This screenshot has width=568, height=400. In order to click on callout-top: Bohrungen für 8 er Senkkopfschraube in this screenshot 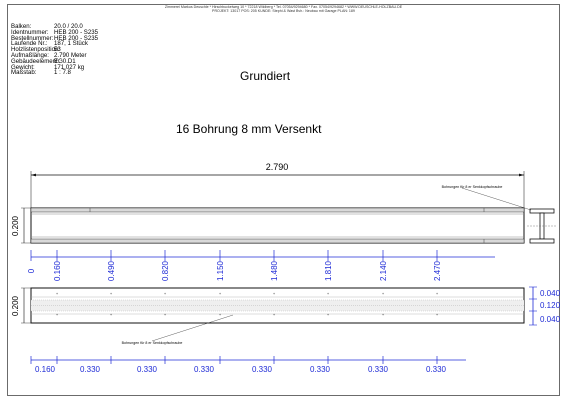, I will do `click(487, 198)`.